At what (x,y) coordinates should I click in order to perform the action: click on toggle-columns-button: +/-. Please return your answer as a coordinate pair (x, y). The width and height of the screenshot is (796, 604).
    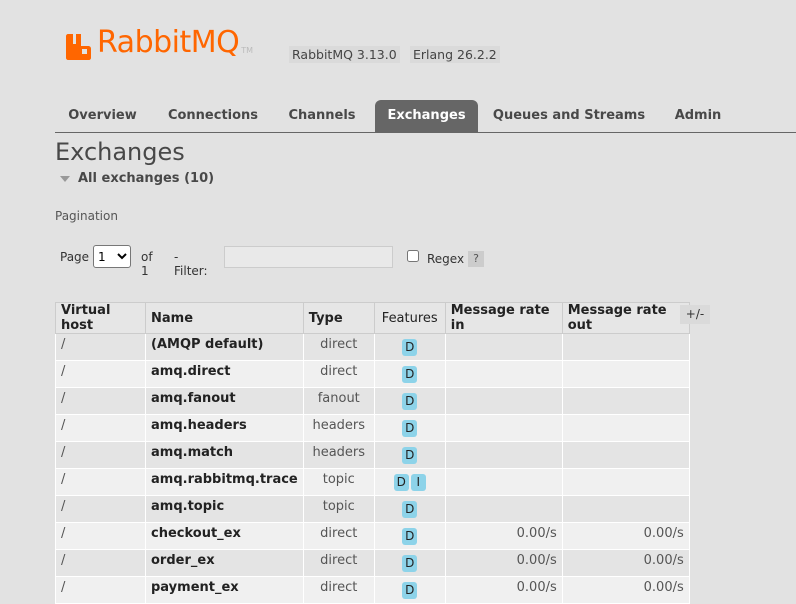
    Looking at the image, I should click on (695, 314).